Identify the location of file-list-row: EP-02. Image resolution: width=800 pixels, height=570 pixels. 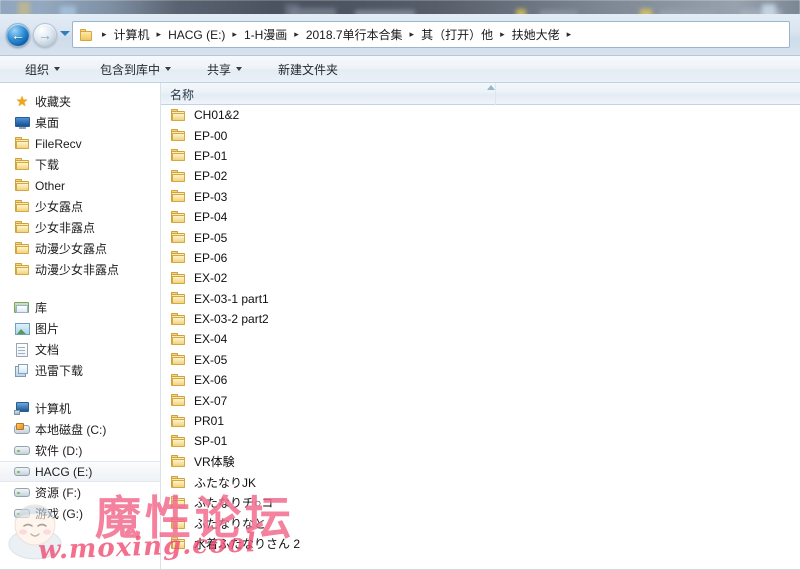
(480, 176).